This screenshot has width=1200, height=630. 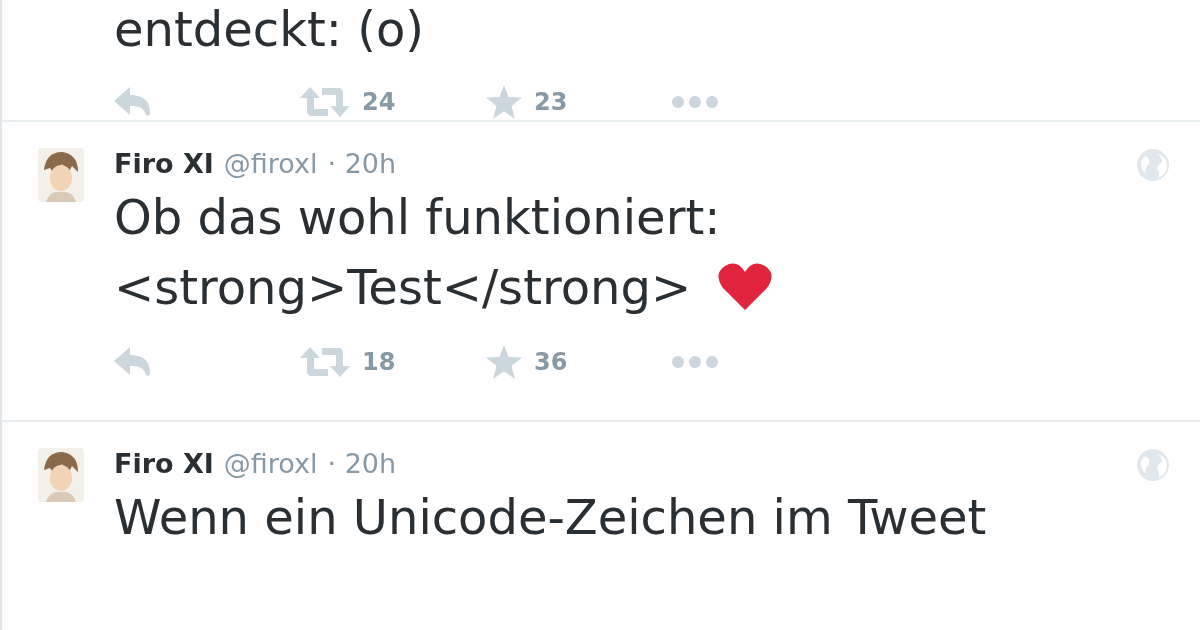 What do you see at coordinates (269, 29) in the screenshot?
I see `tweet-text: entdeckt: (o)` at bounding box center [269, 29].